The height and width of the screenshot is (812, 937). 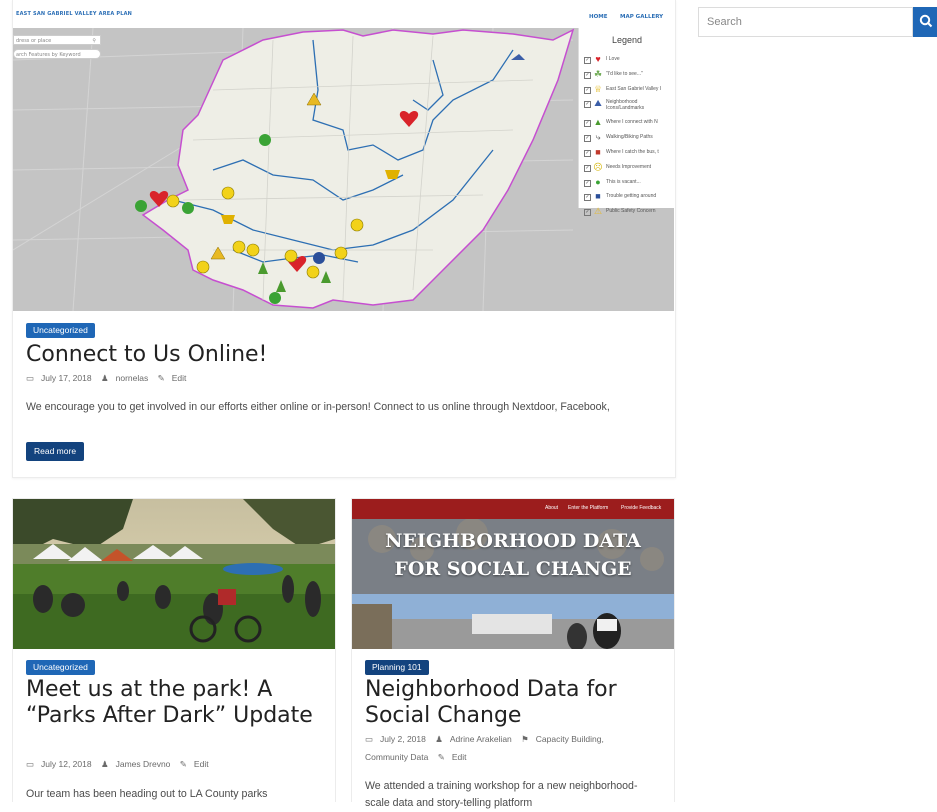 I want to click on legend-item: ✓ ⤷ Walking/Biking Paths, so click(x=626, y=138).